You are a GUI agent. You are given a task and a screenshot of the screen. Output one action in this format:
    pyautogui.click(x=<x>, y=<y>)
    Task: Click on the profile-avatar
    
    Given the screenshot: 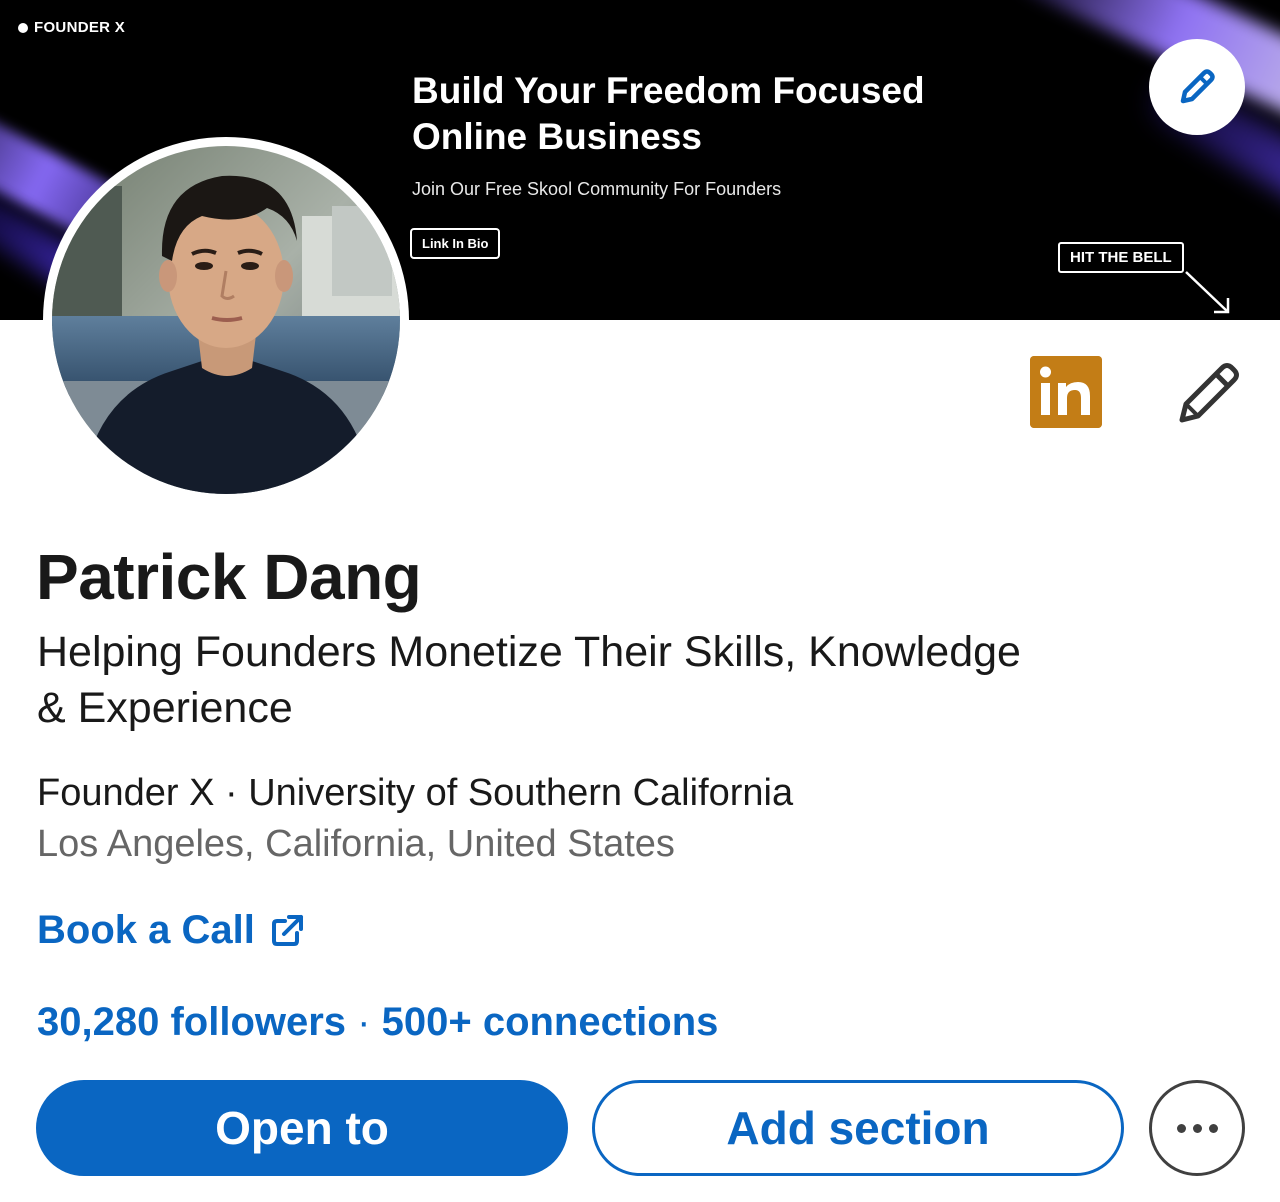 What is the action you would take?
    pyautogui.click(x=226, y=320)
    